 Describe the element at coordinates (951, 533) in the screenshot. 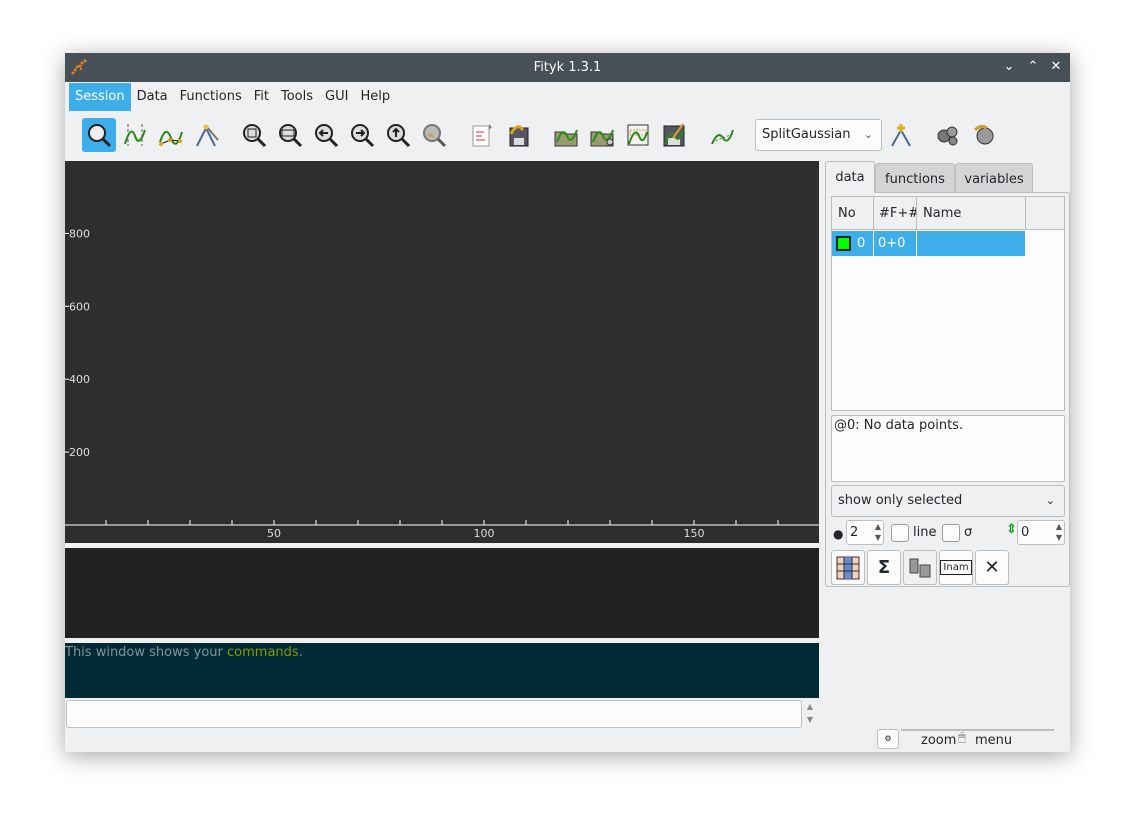

I see `sigma-checkbox` at that location.